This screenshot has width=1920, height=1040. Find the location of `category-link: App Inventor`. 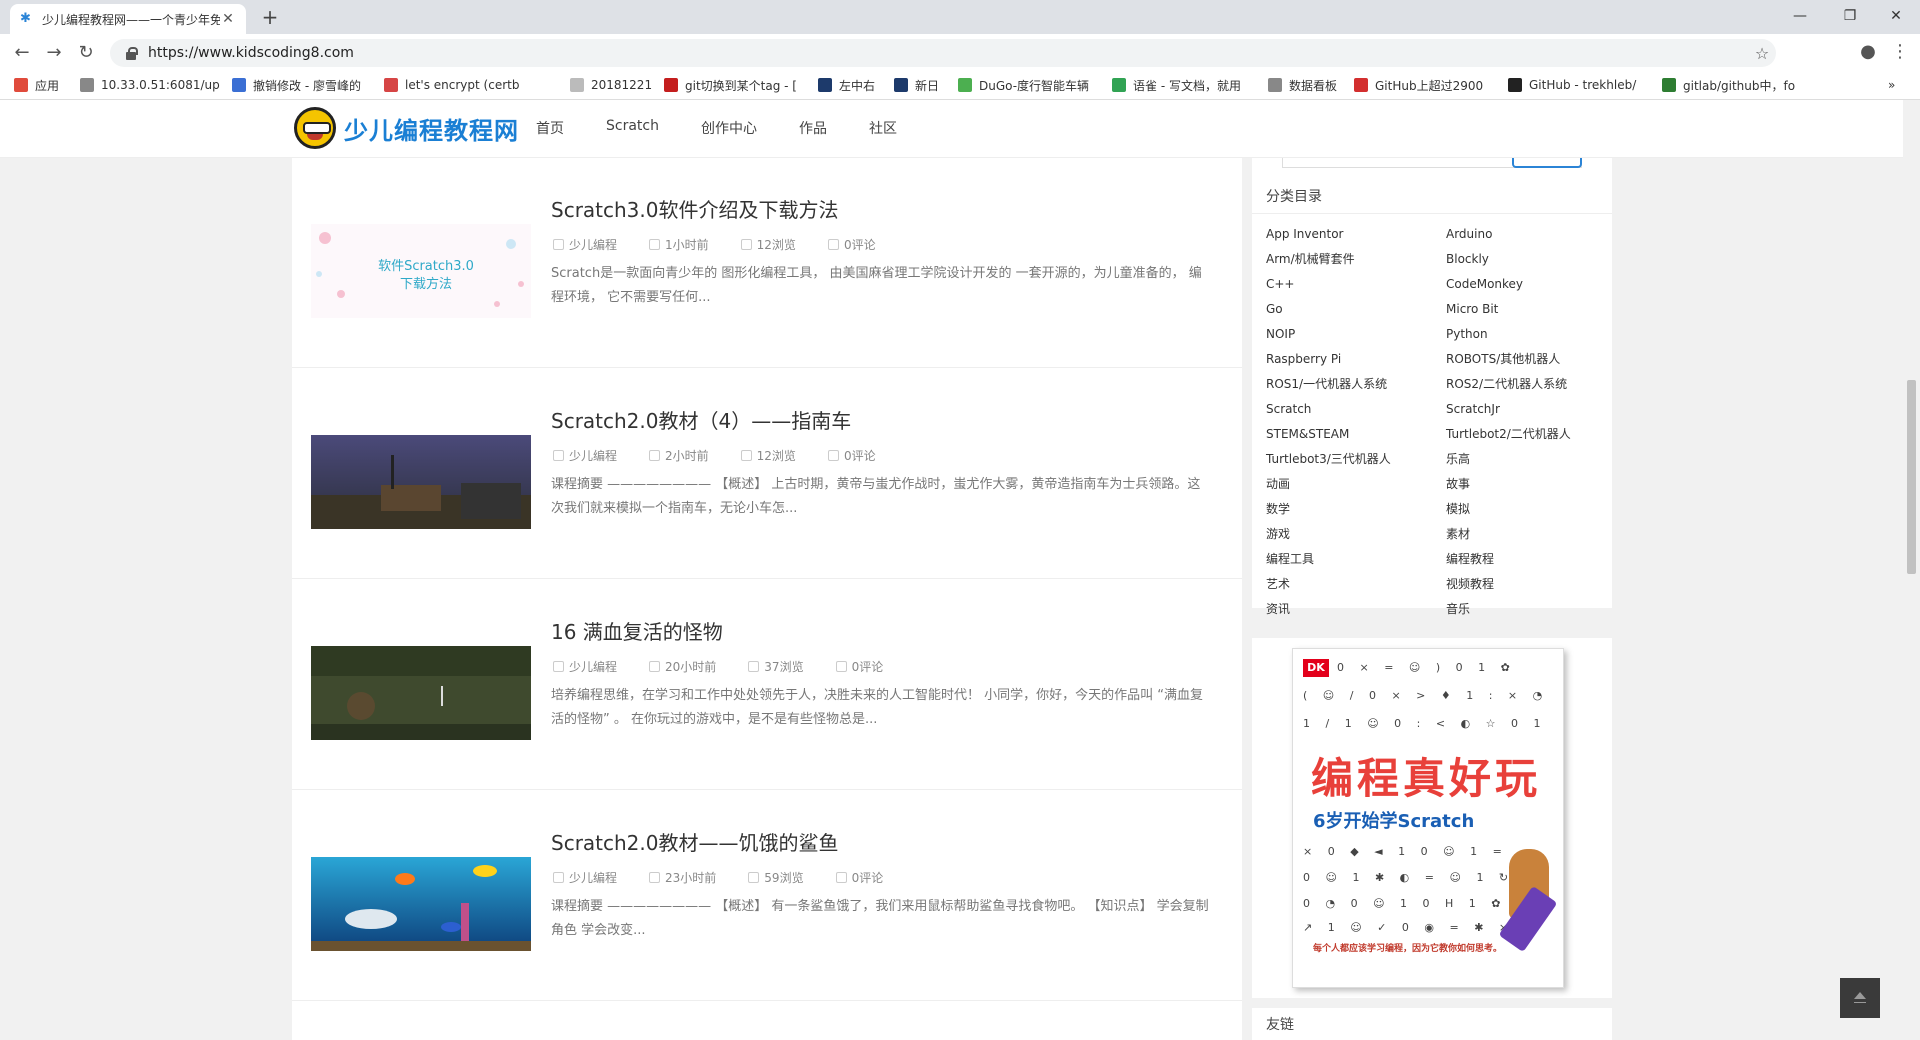

category-link: App Inventor is located at coordinates (1356, 234).